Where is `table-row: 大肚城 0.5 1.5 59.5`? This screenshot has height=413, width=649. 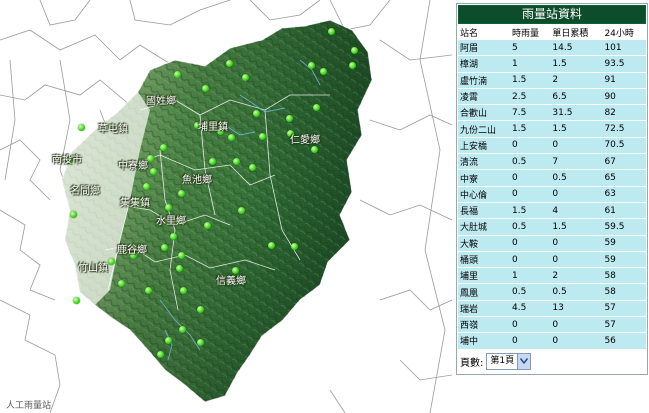 table-row: 大肚城 0.5 1.5 59.5 is located at coordinates (552, 227).